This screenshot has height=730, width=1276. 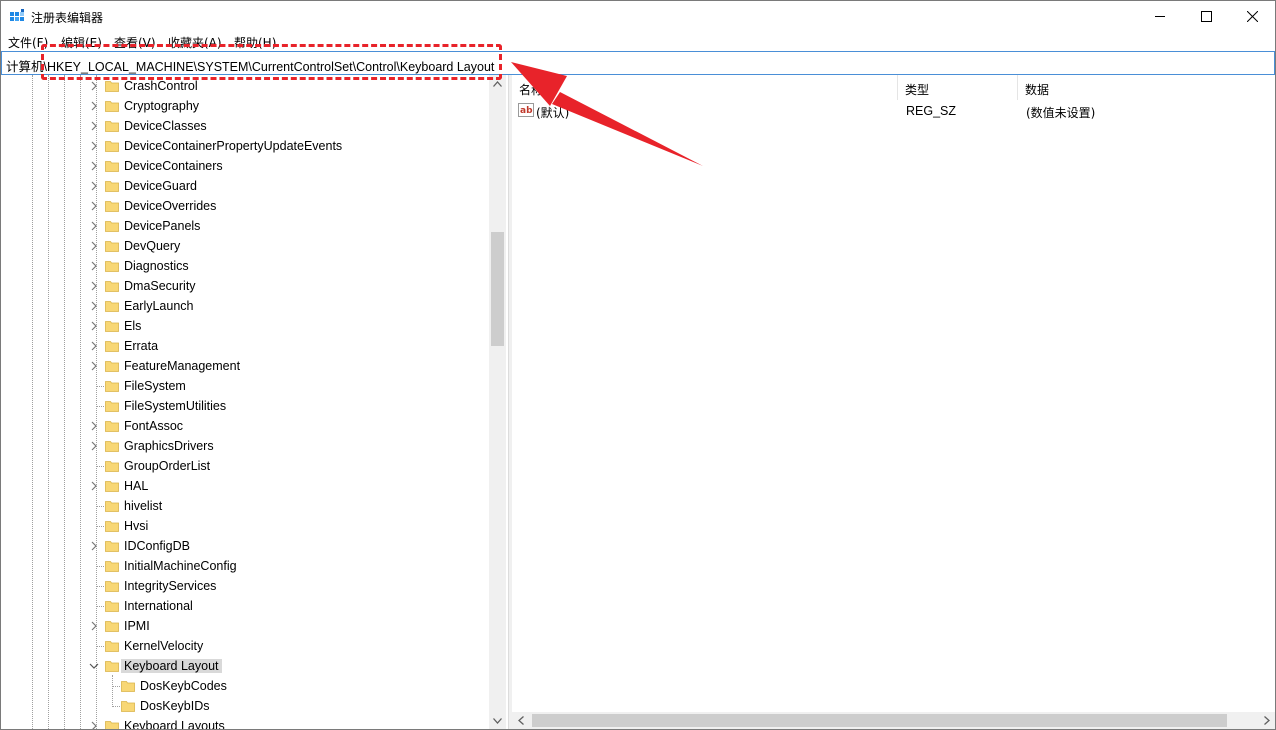 What do you see at coordinates (245, 626) in the screenshot?
I see `tree-item: IPMI` at bounding box center [245, 626].